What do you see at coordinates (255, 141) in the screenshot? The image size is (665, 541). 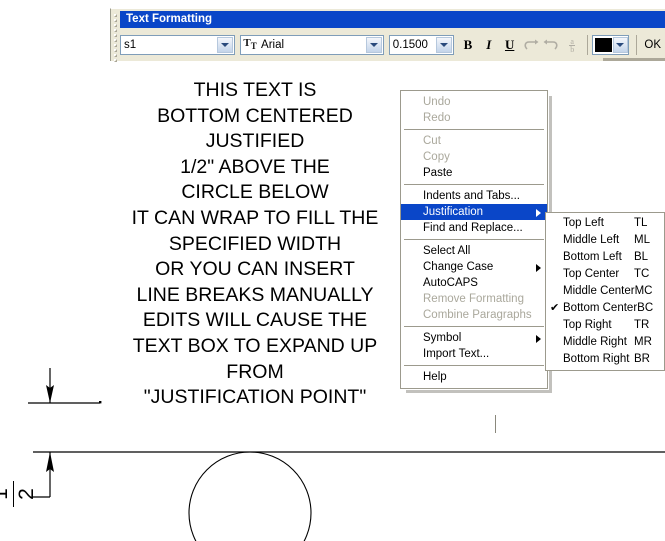 I see `mtext-line: JUSTIFIED` at bounding box center [255, 141].